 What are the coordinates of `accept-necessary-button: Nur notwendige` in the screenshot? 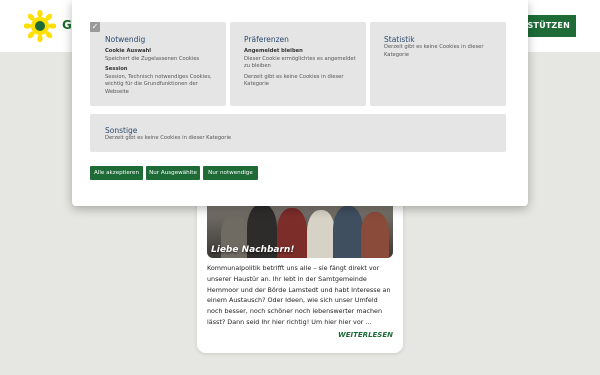 It's located at (230, 173).